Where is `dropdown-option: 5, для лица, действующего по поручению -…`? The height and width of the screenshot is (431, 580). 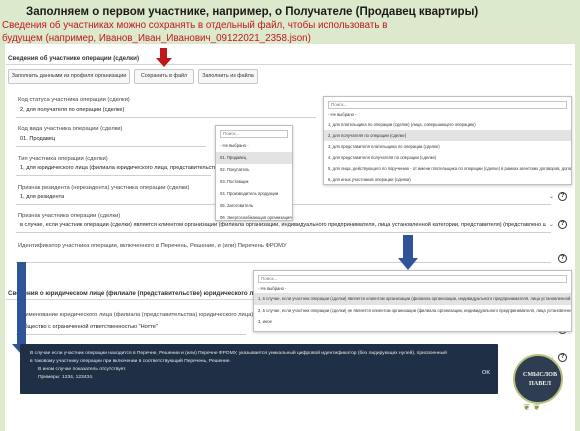 dropdown-option: 5, для лица, действующего по поручению -… is located at coordinates (447, 168).